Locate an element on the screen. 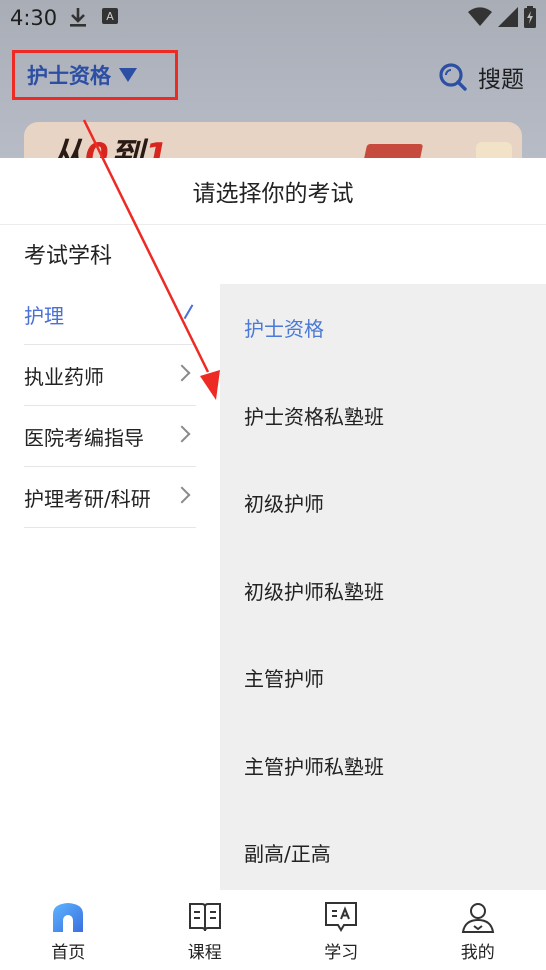 Image resolution: width=546 pixels, height=970 pixels. nav-study: 学习 is located at coordinates (341, 930).